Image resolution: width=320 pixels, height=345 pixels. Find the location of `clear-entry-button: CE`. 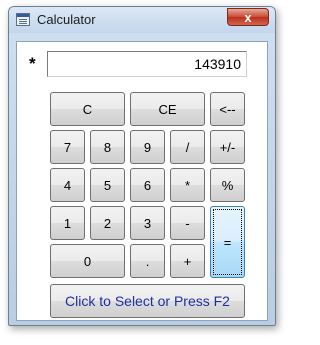

clear-entry-button: CE is located at coordinates (167, 109).